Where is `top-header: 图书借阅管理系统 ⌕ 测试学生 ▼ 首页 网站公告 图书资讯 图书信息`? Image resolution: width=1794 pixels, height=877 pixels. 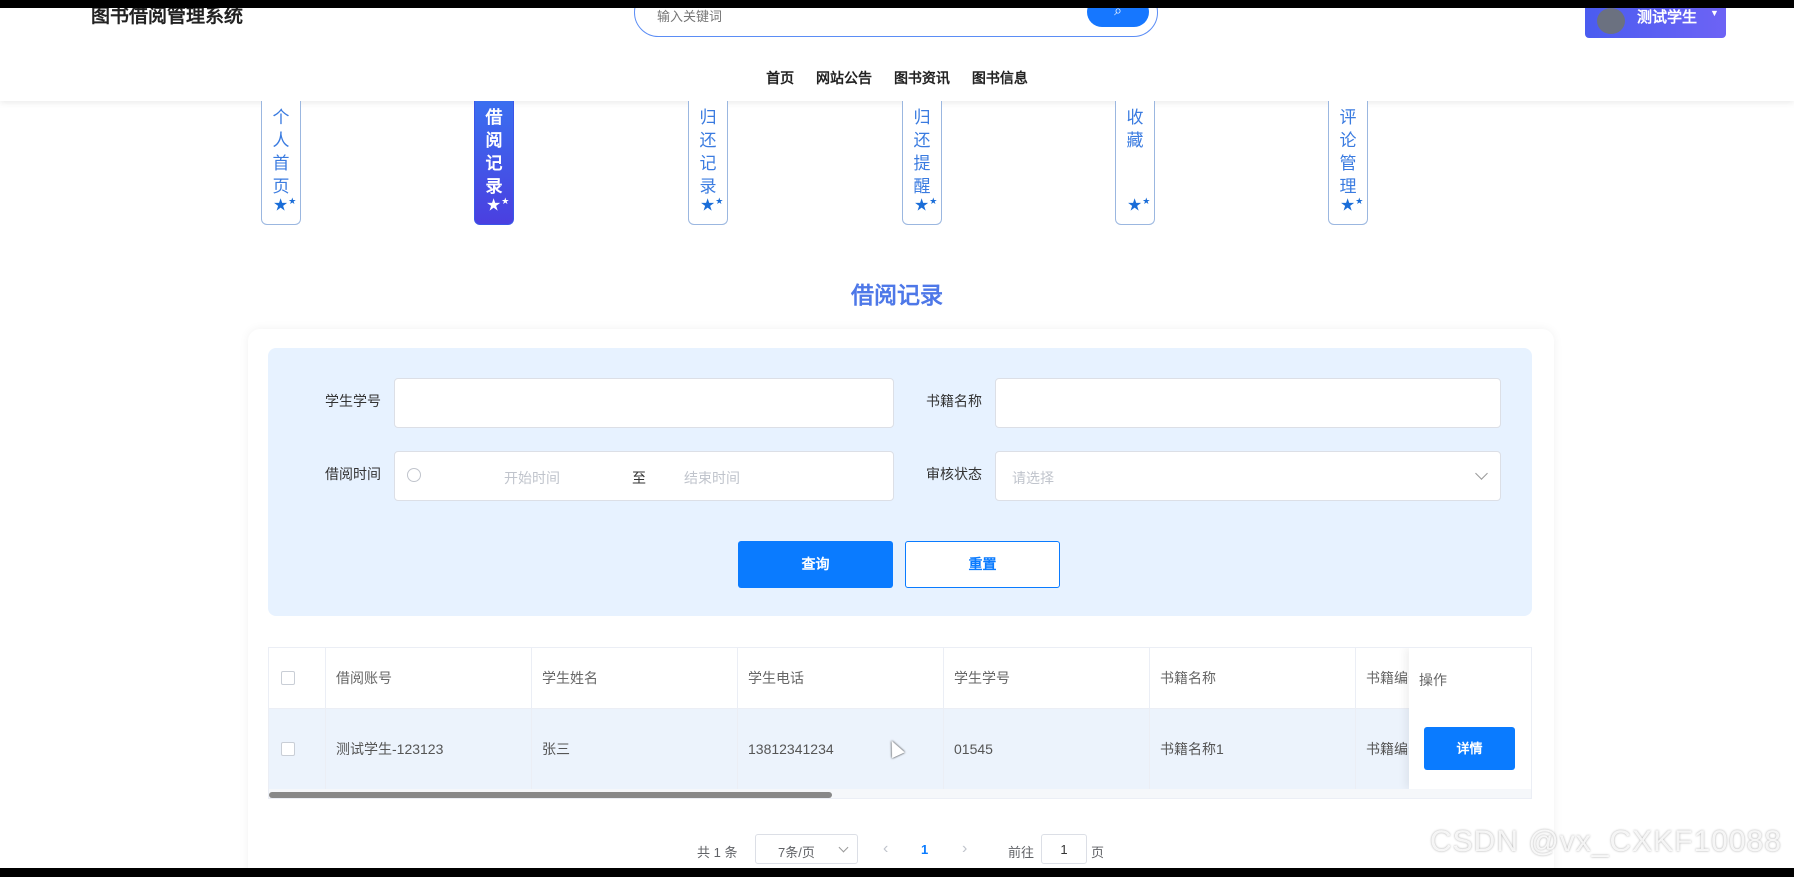
top-header: 图书借阅管理系统 ⌕ 测试学生 ▼ 首页 网站公告 图书资讯 图书信息 is located at coordinates (897, 54).